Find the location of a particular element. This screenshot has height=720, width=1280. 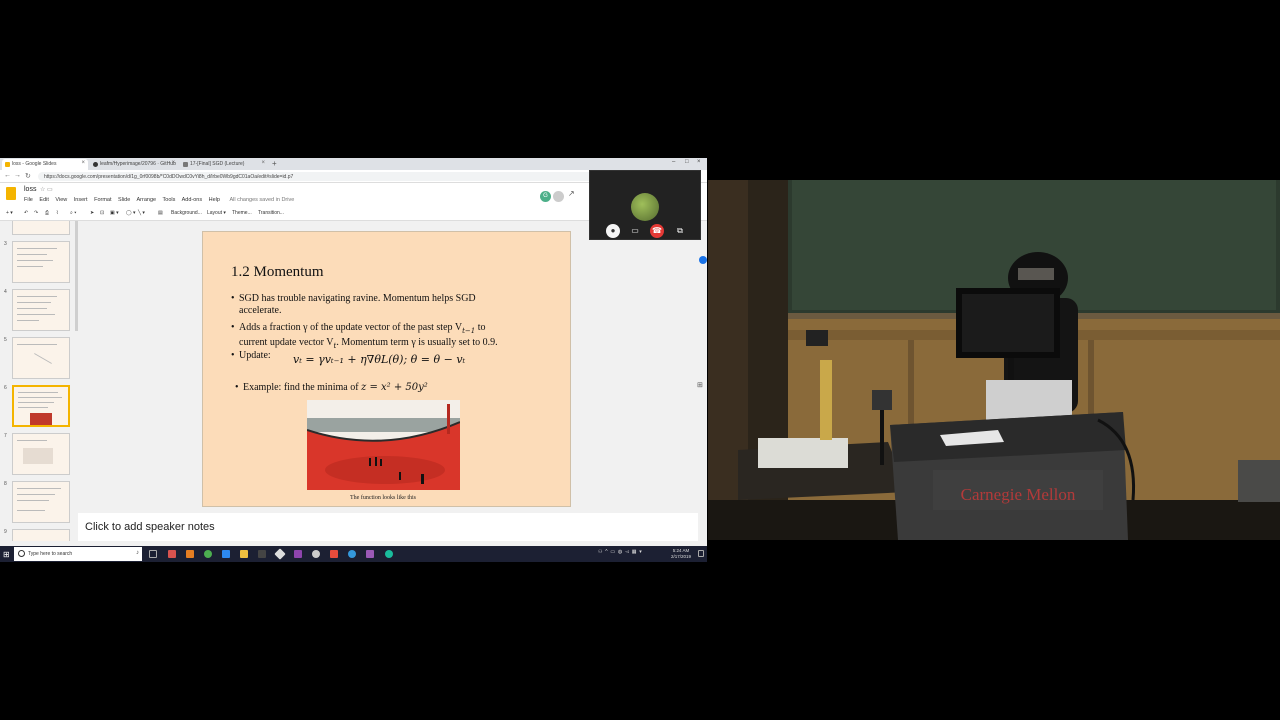

save-status: All changes saved in Drive is located at coordinates (261, 200).